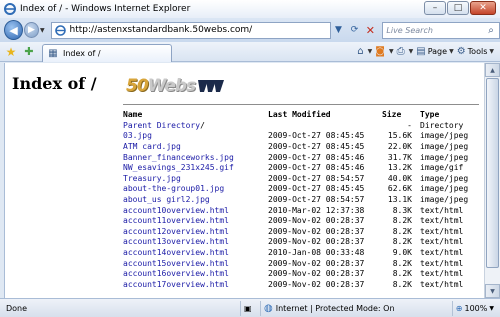 This screenshot has width=500, height=317. What do you see at coordinates (325, 114) in the screenshot?
I see `column-last-modified: Last Modified` at bounding box center [325, 114].